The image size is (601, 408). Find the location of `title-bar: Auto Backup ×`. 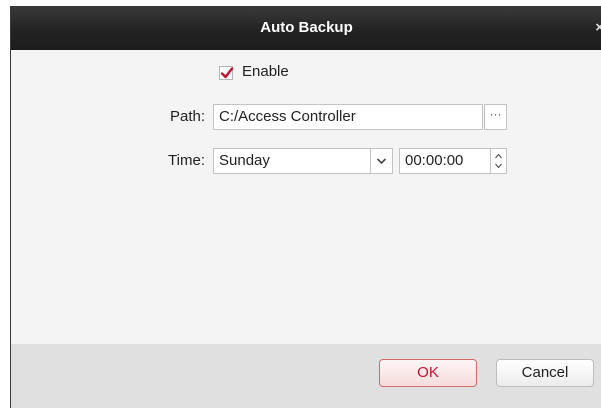

title-bar: Auto Backup × is located at coordinates (306, 28).